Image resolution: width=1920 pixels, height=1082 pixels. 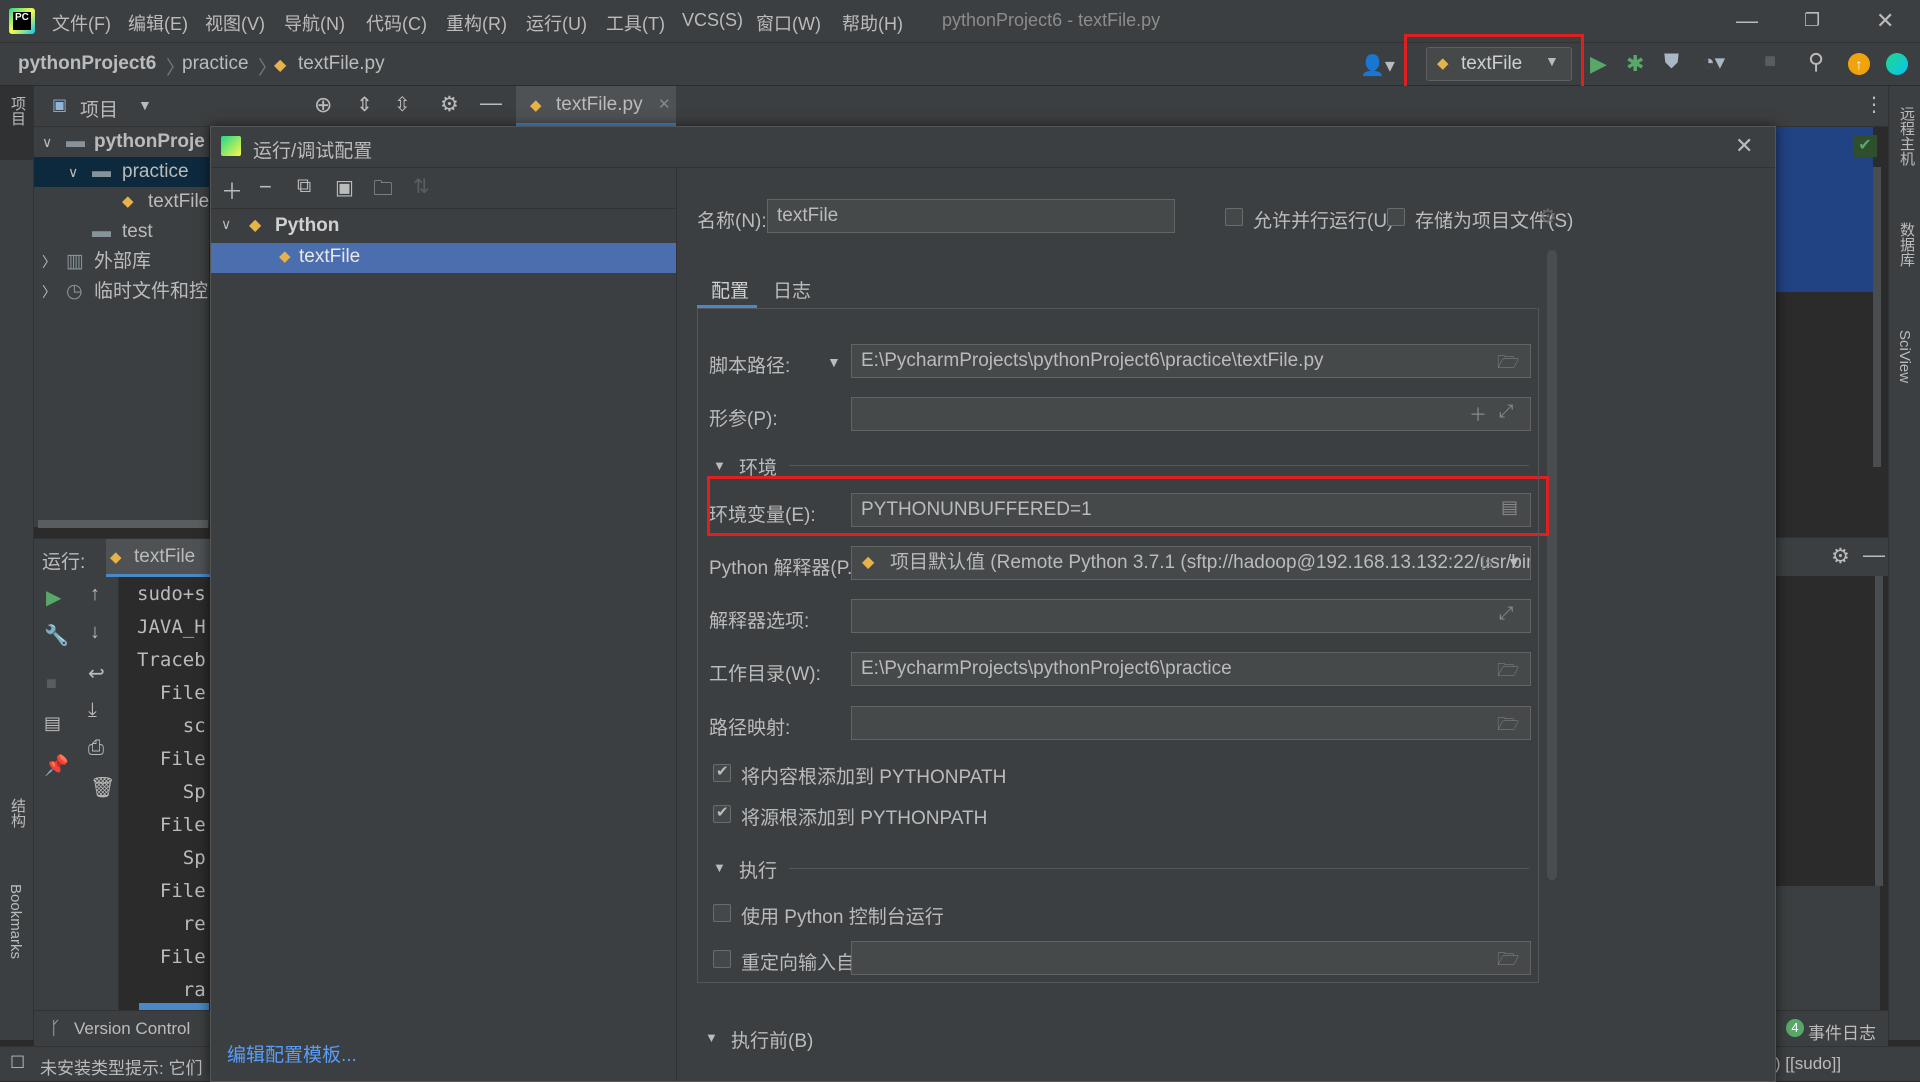 I want to click on layout-icon: ▤, so click(x=52, y=723).